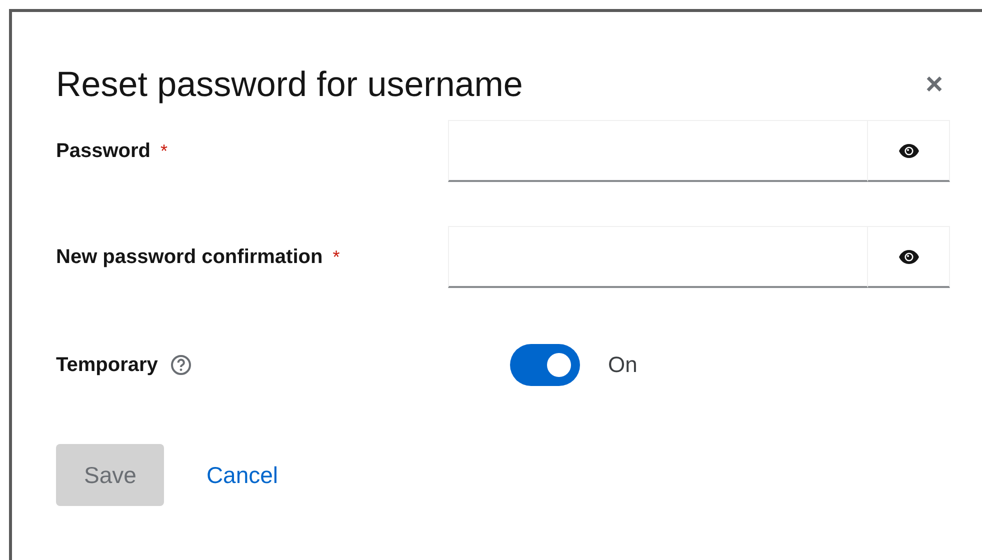 The image size is (982, 560). I want to click on cancel-link: Cancel, so click(242, 475).